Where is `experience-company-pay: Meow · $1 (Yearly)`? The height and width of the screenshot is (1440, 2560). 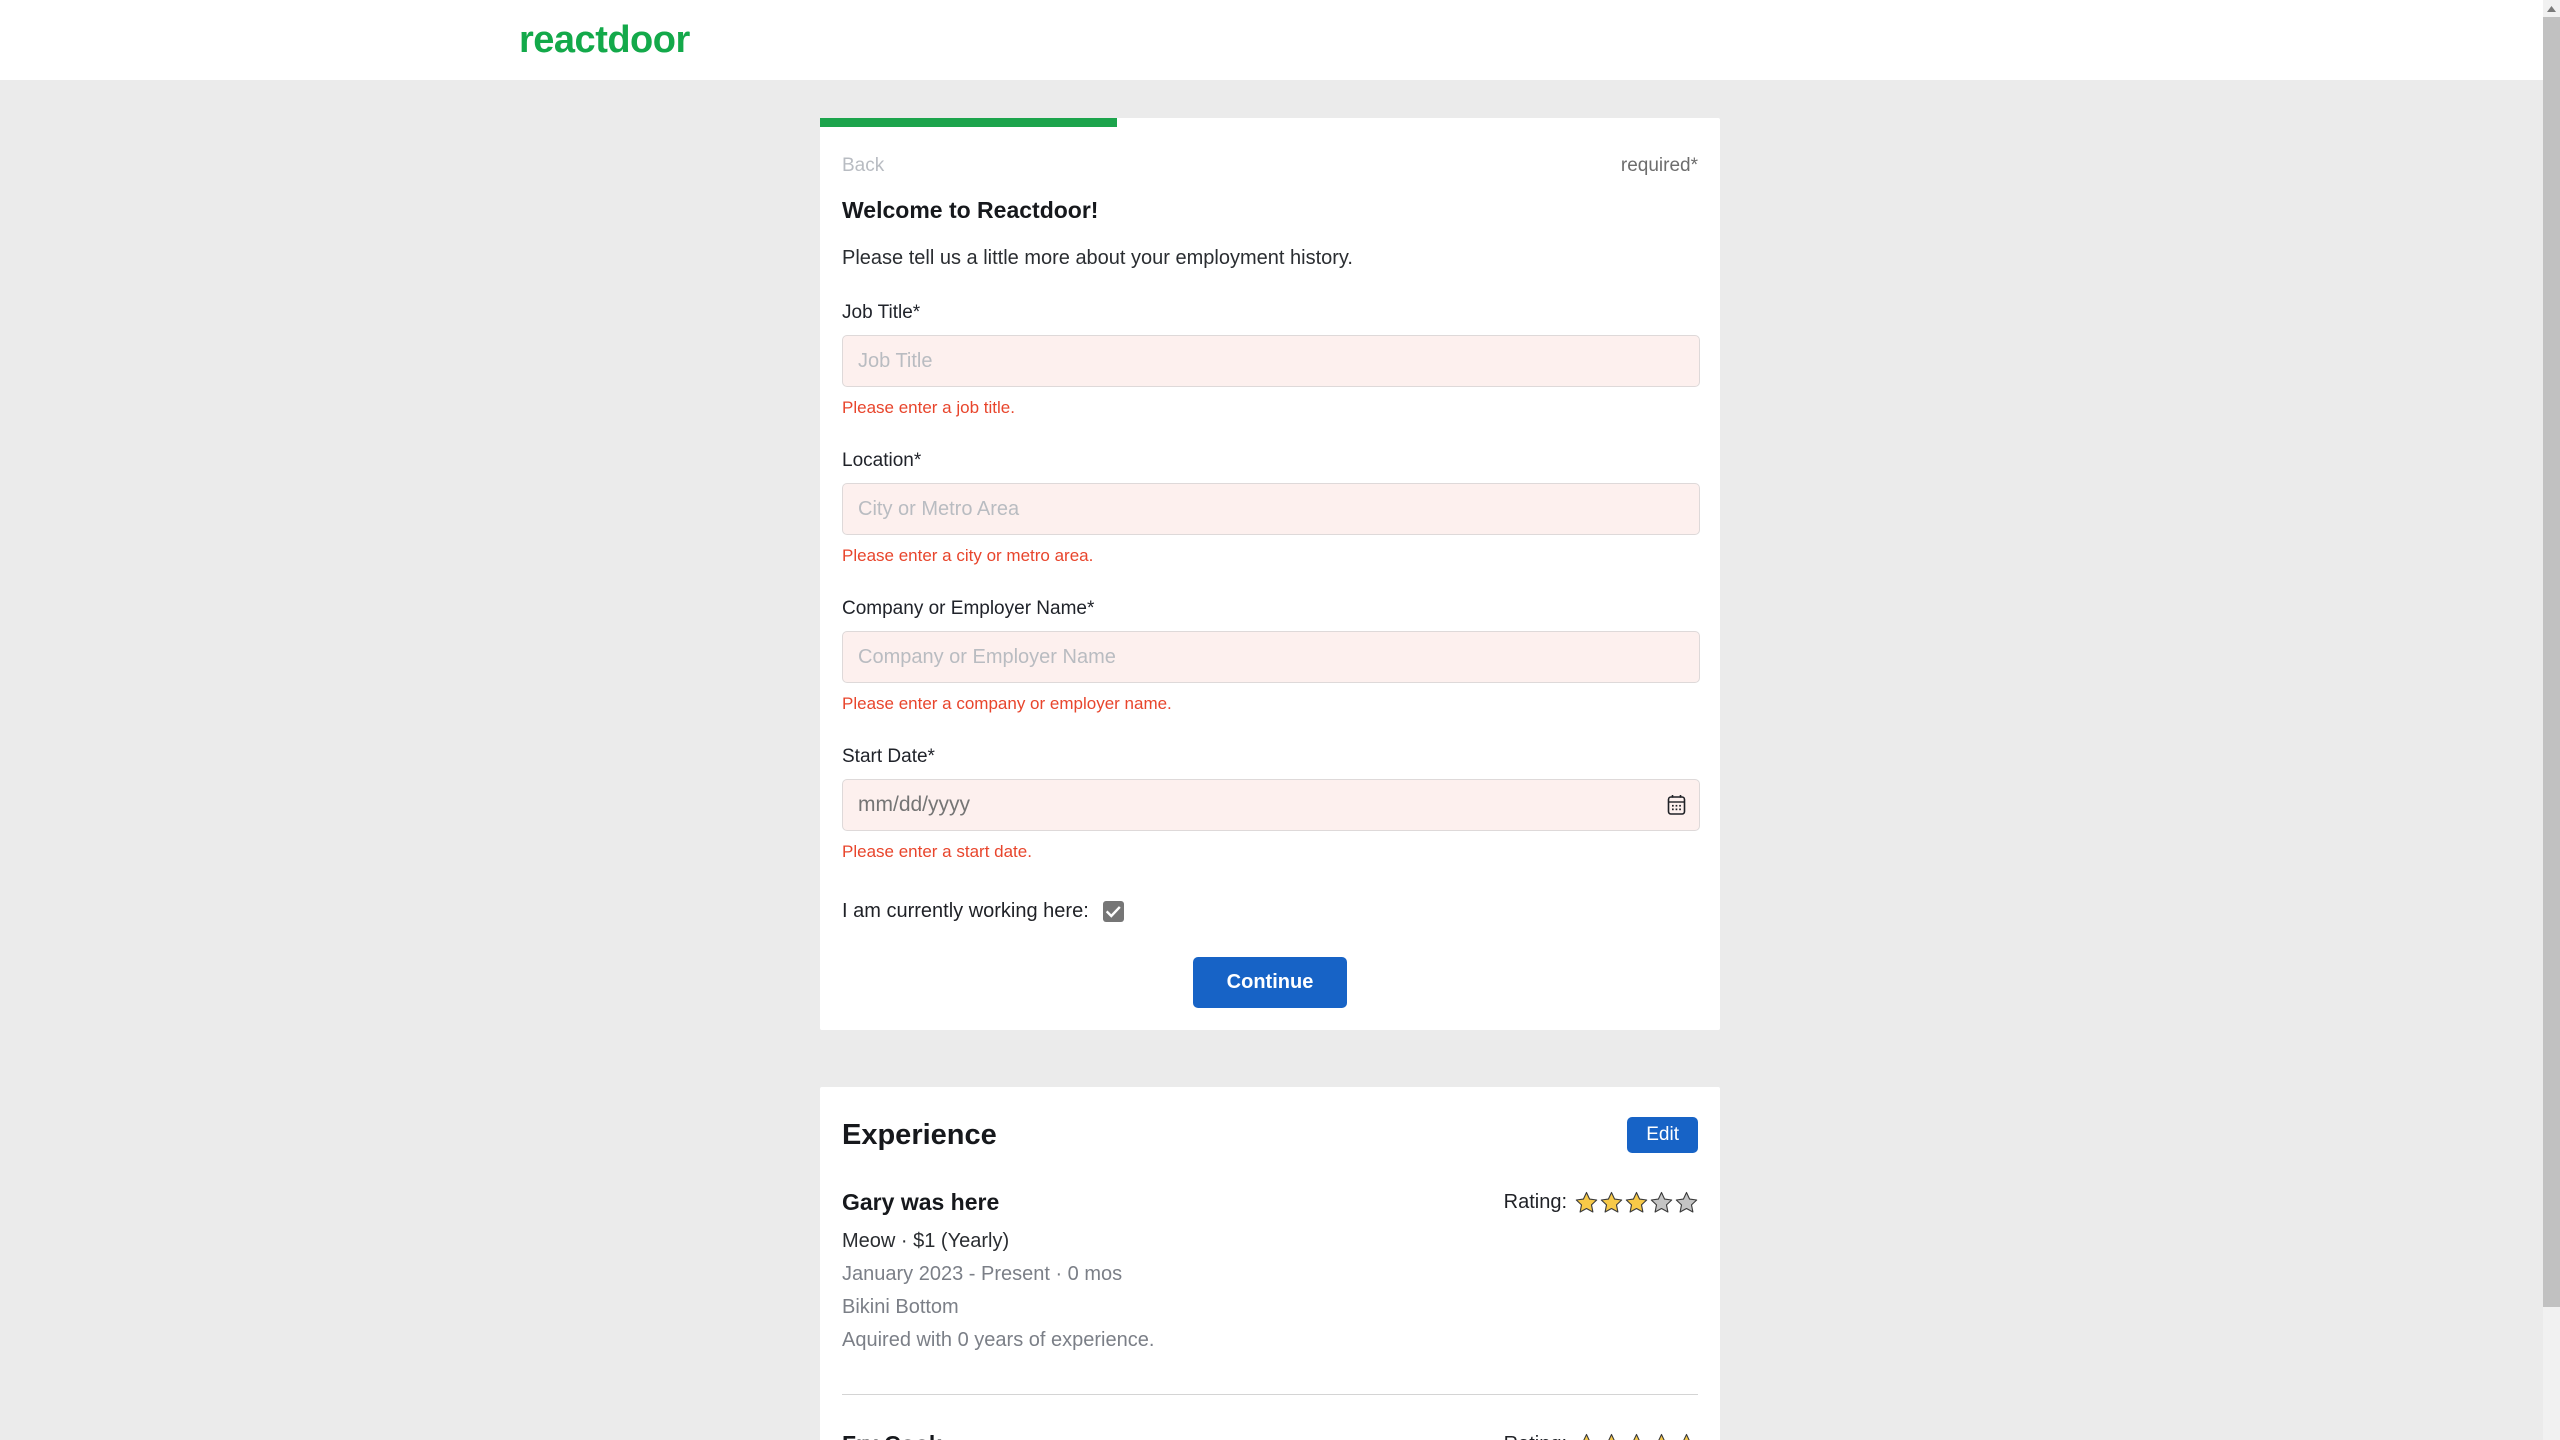 experience-company-pay: Meow · $1 (Yearly) is located at coordinates (926, 1241).